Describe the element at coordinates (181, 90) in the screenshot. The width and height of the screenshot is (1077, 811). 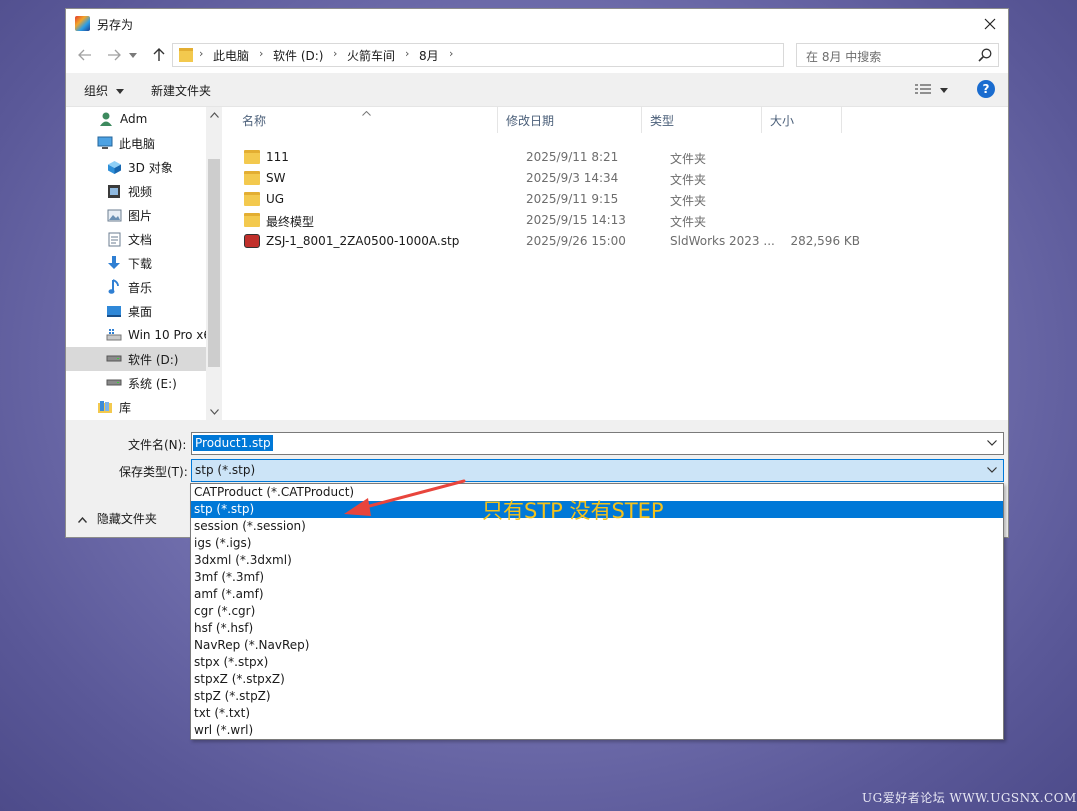
I see `new-folder-button: 新建文件夹` at that location.